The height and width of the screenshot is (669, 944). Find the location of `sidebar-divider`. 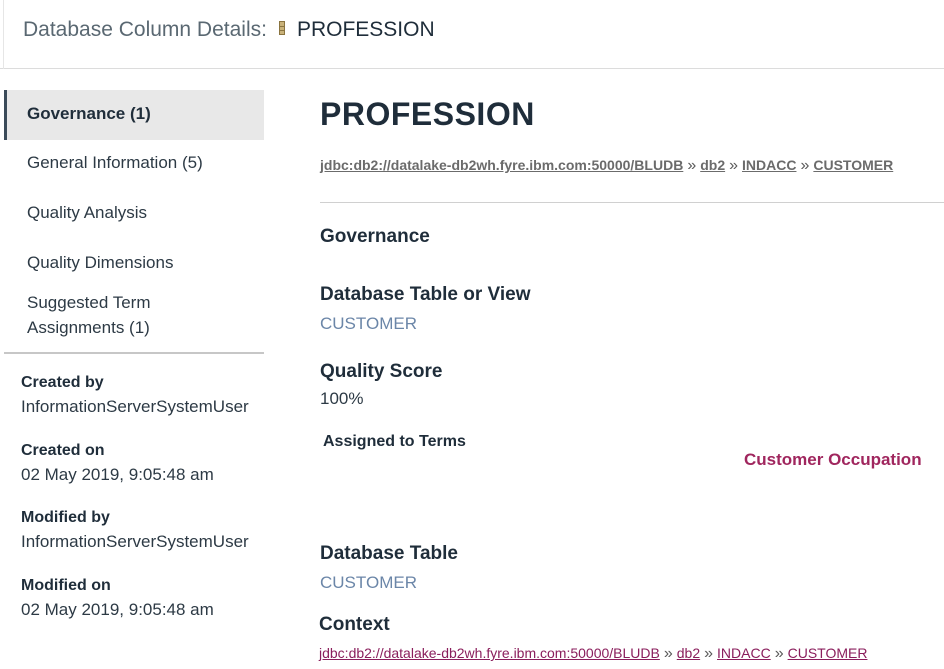

sidebar-divider is located at coordinates (134, 353).